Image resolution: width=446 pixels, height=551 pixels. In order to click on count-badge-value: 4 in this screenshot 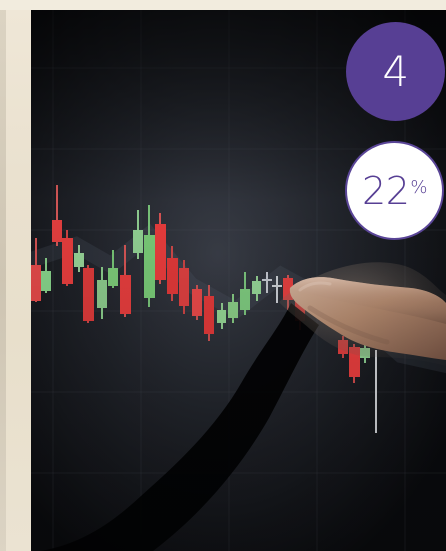, I will do `click(395, 71)`.